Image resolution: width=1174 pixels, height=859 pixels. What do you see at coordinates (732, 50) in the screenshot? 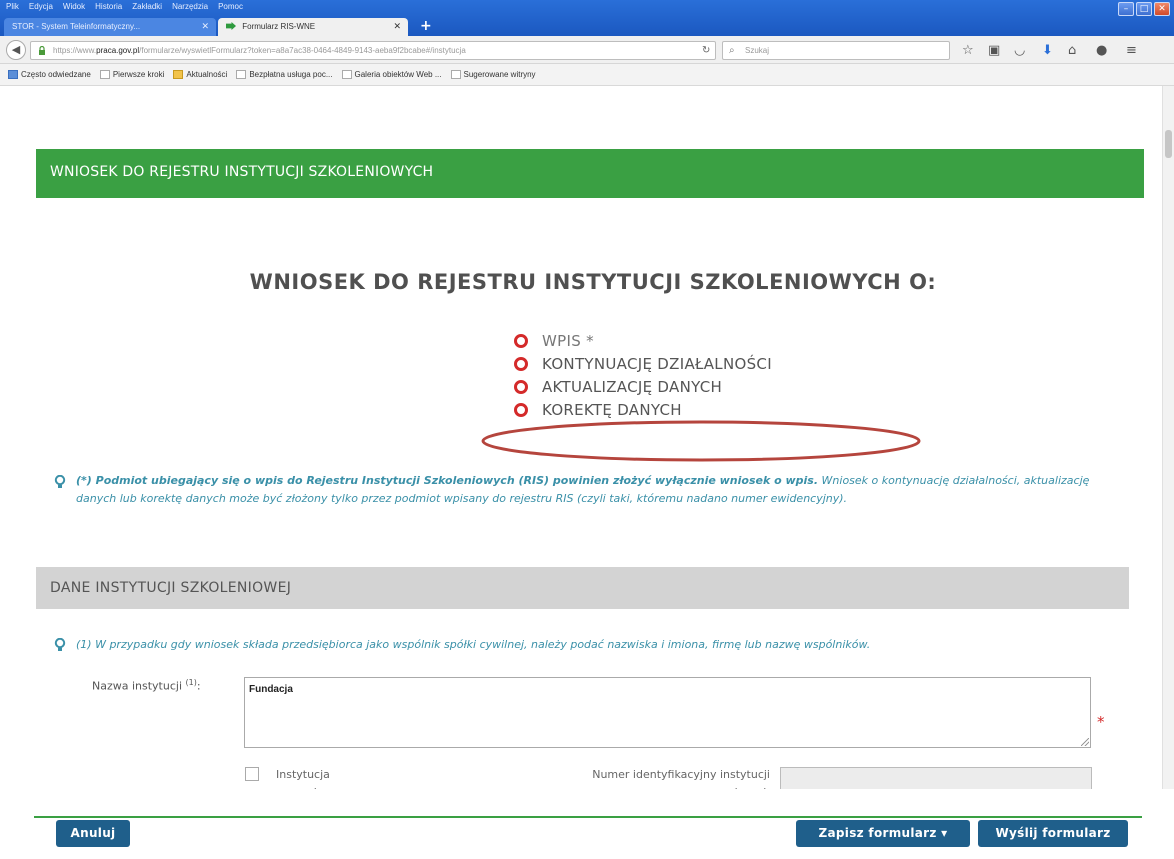
I see `search-icon: ⌕` at bounding box center [732, 50].